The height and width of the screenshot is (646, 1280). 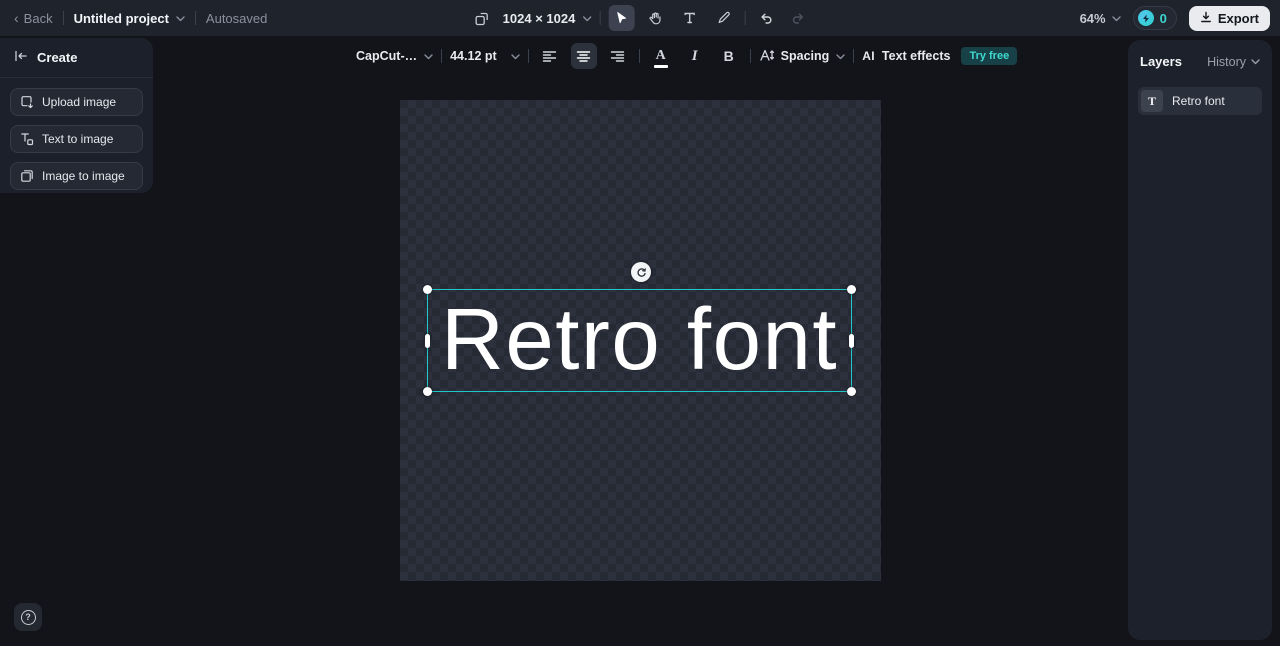 I want to click on collapse-panel-icon, so click(x=21, y=57).